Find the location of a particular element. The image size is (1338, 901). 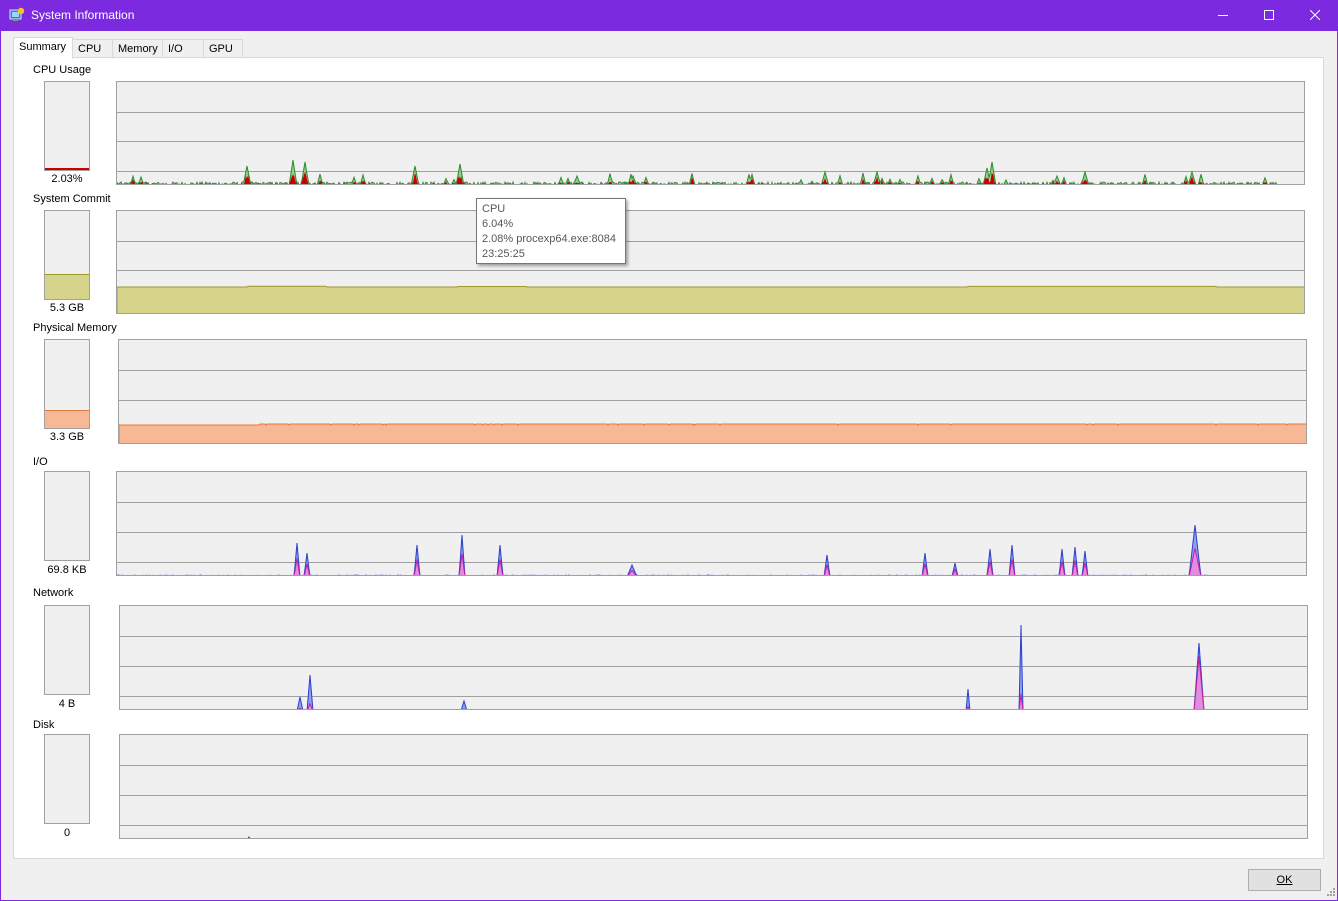

network-send-series is located at coordinates (751, 682).